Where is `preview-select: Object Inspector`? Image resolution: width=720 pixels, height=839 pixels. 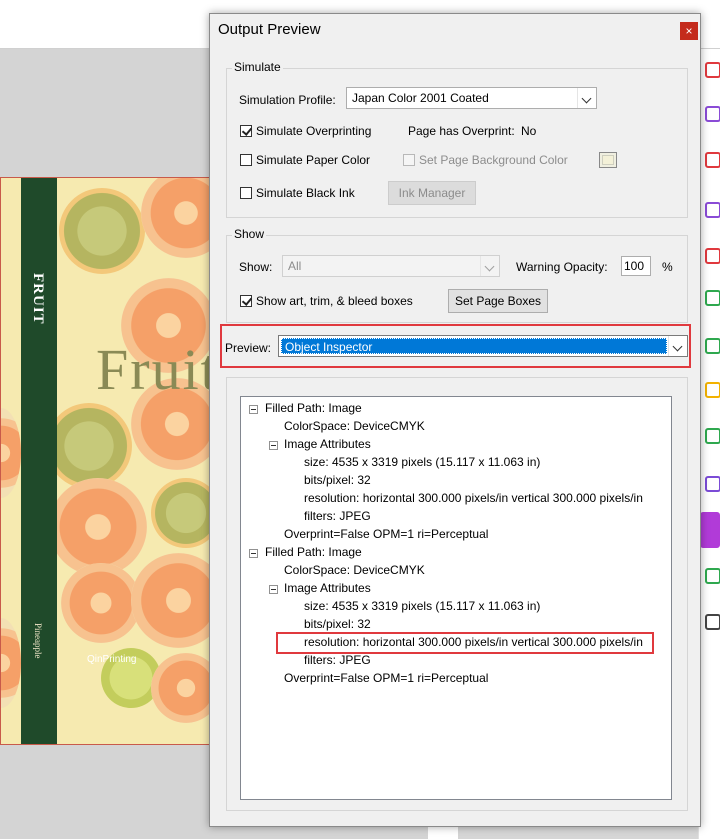
preview-select: Object Inspector is located at coordinates (483, 346).